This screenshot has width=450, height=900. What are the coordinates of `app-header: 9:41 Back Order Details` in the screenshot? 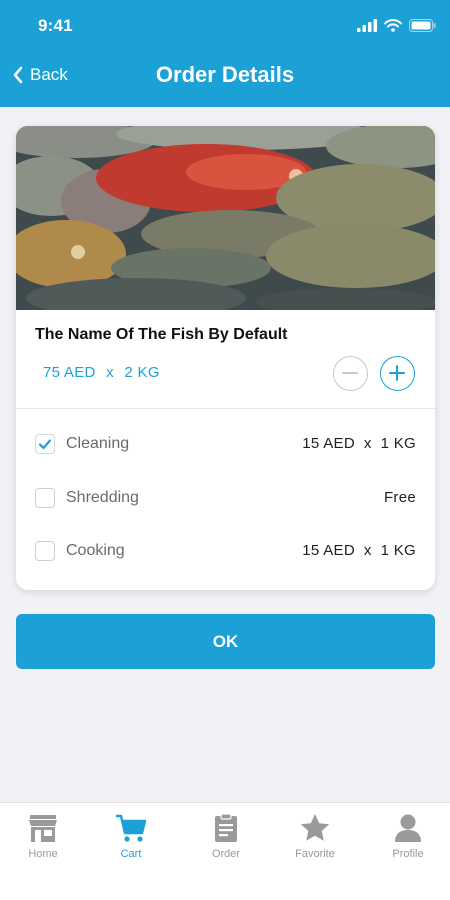 It's located at (225, 53).